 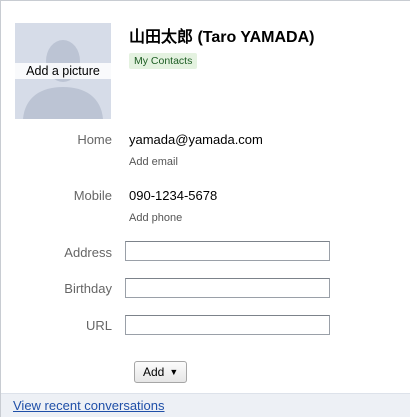 I want to click on group-badge: My Contacts, so click(x=163, y=61).